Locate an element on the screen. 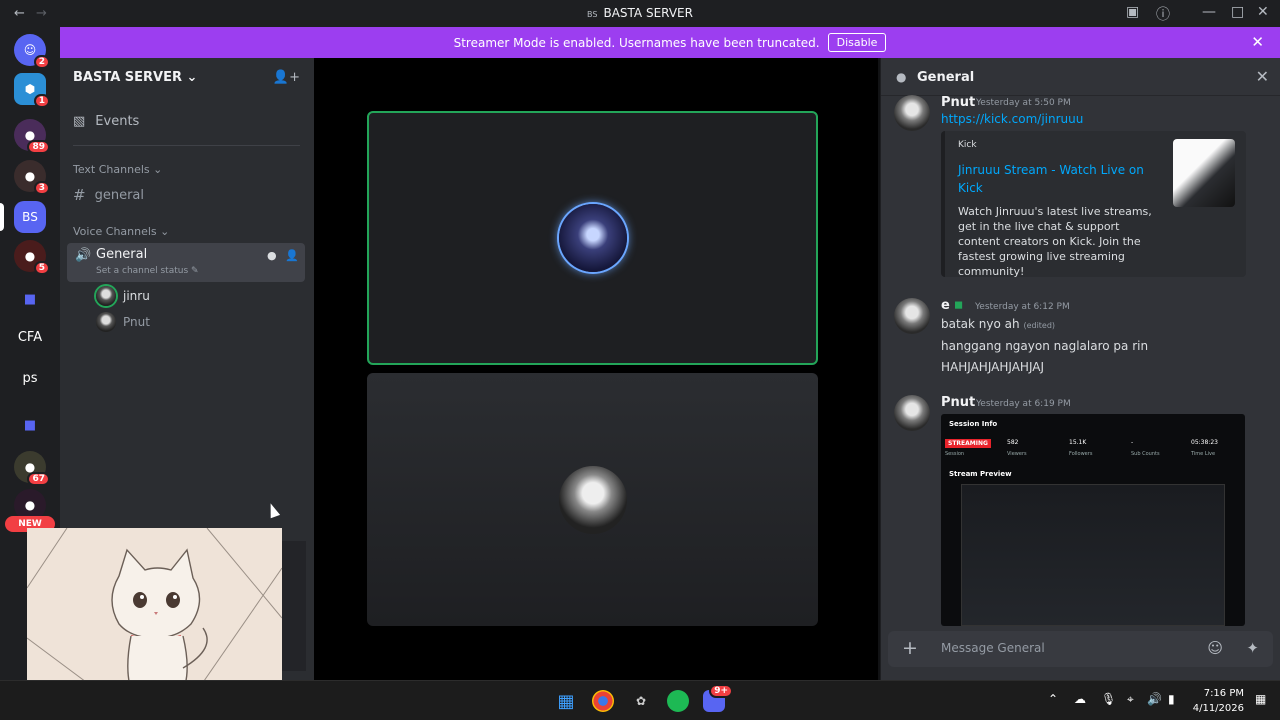 The image size is (1280, 720). add-member-icon: 👤+ is located at coordinates (286, 77).